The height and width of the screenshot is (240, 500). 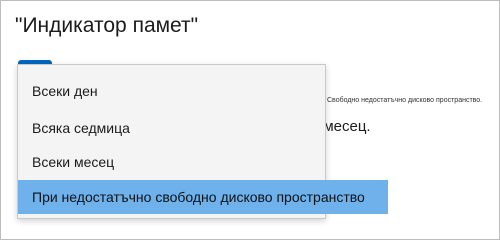 I want to click on menu-item-every-week: Всяка седмица, so click(x=171, y=128).